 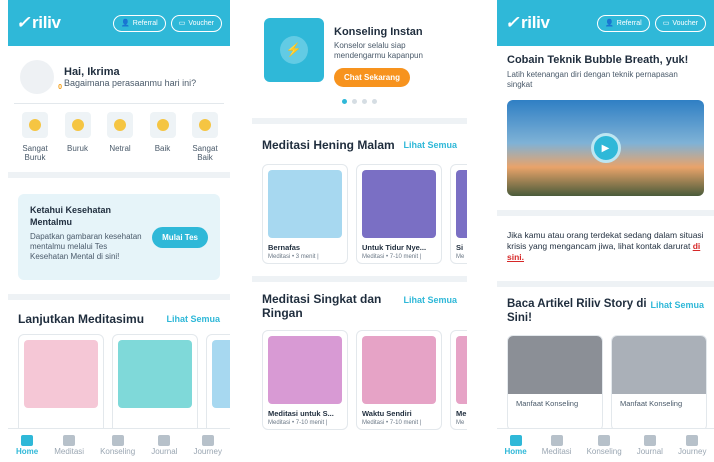 I want to click on play-icon: ▶, so click(x=605, y=148).